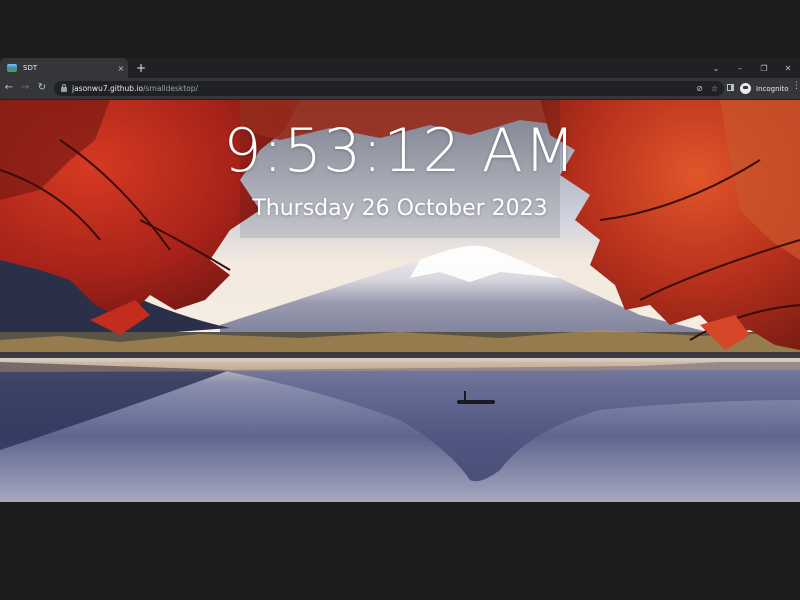 This screenshot has width=800, height=600. I want to click on address-bar: jasonwu7.github.io /smalldesktop/ ⊘ ☆, so click(389, 88).